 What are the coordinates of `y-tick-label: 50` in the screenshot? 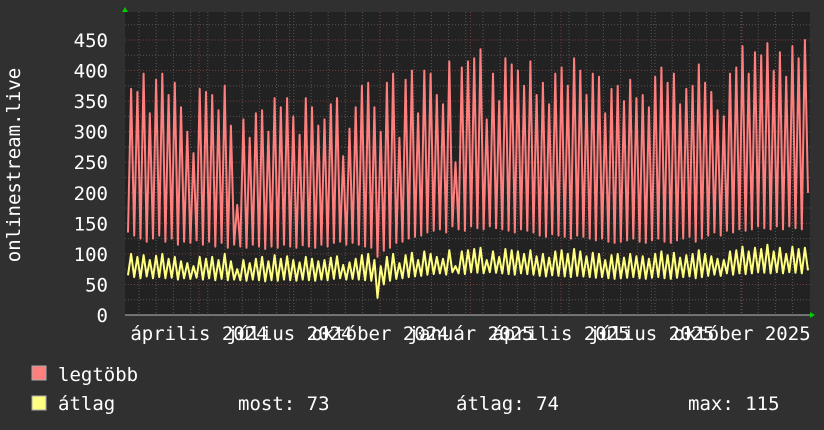 It's located at (96, 285).